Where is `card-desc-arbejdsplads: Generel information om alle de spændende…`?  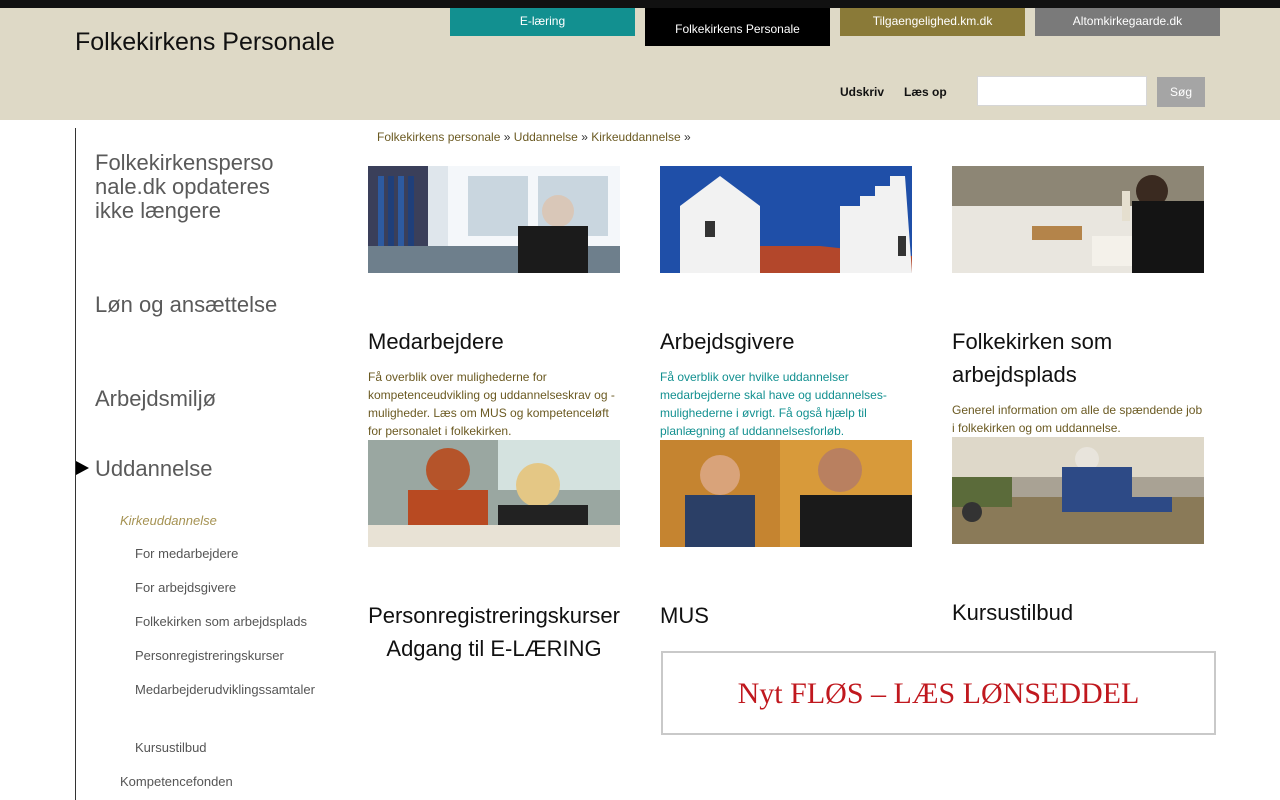
card-desc-arbejdsplads: Generel information om alle de spændende… is located at coordinates (1077, 419).